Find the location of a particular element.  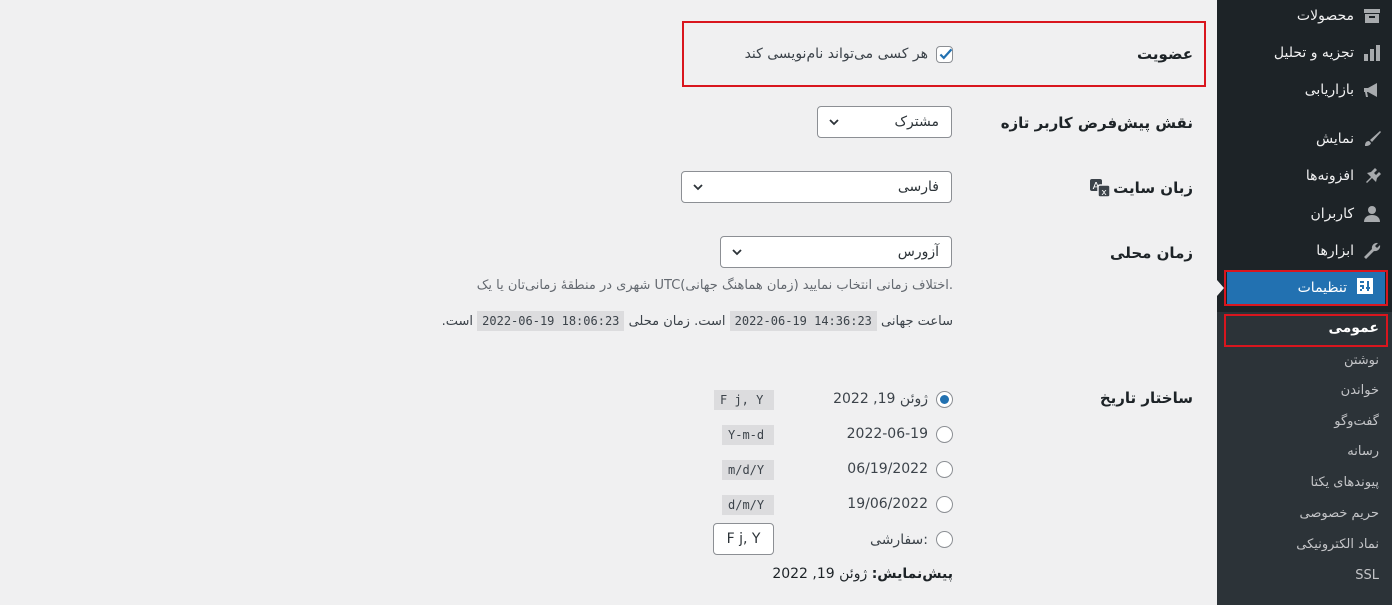

user-icon is located at coordinates (1372, 214).